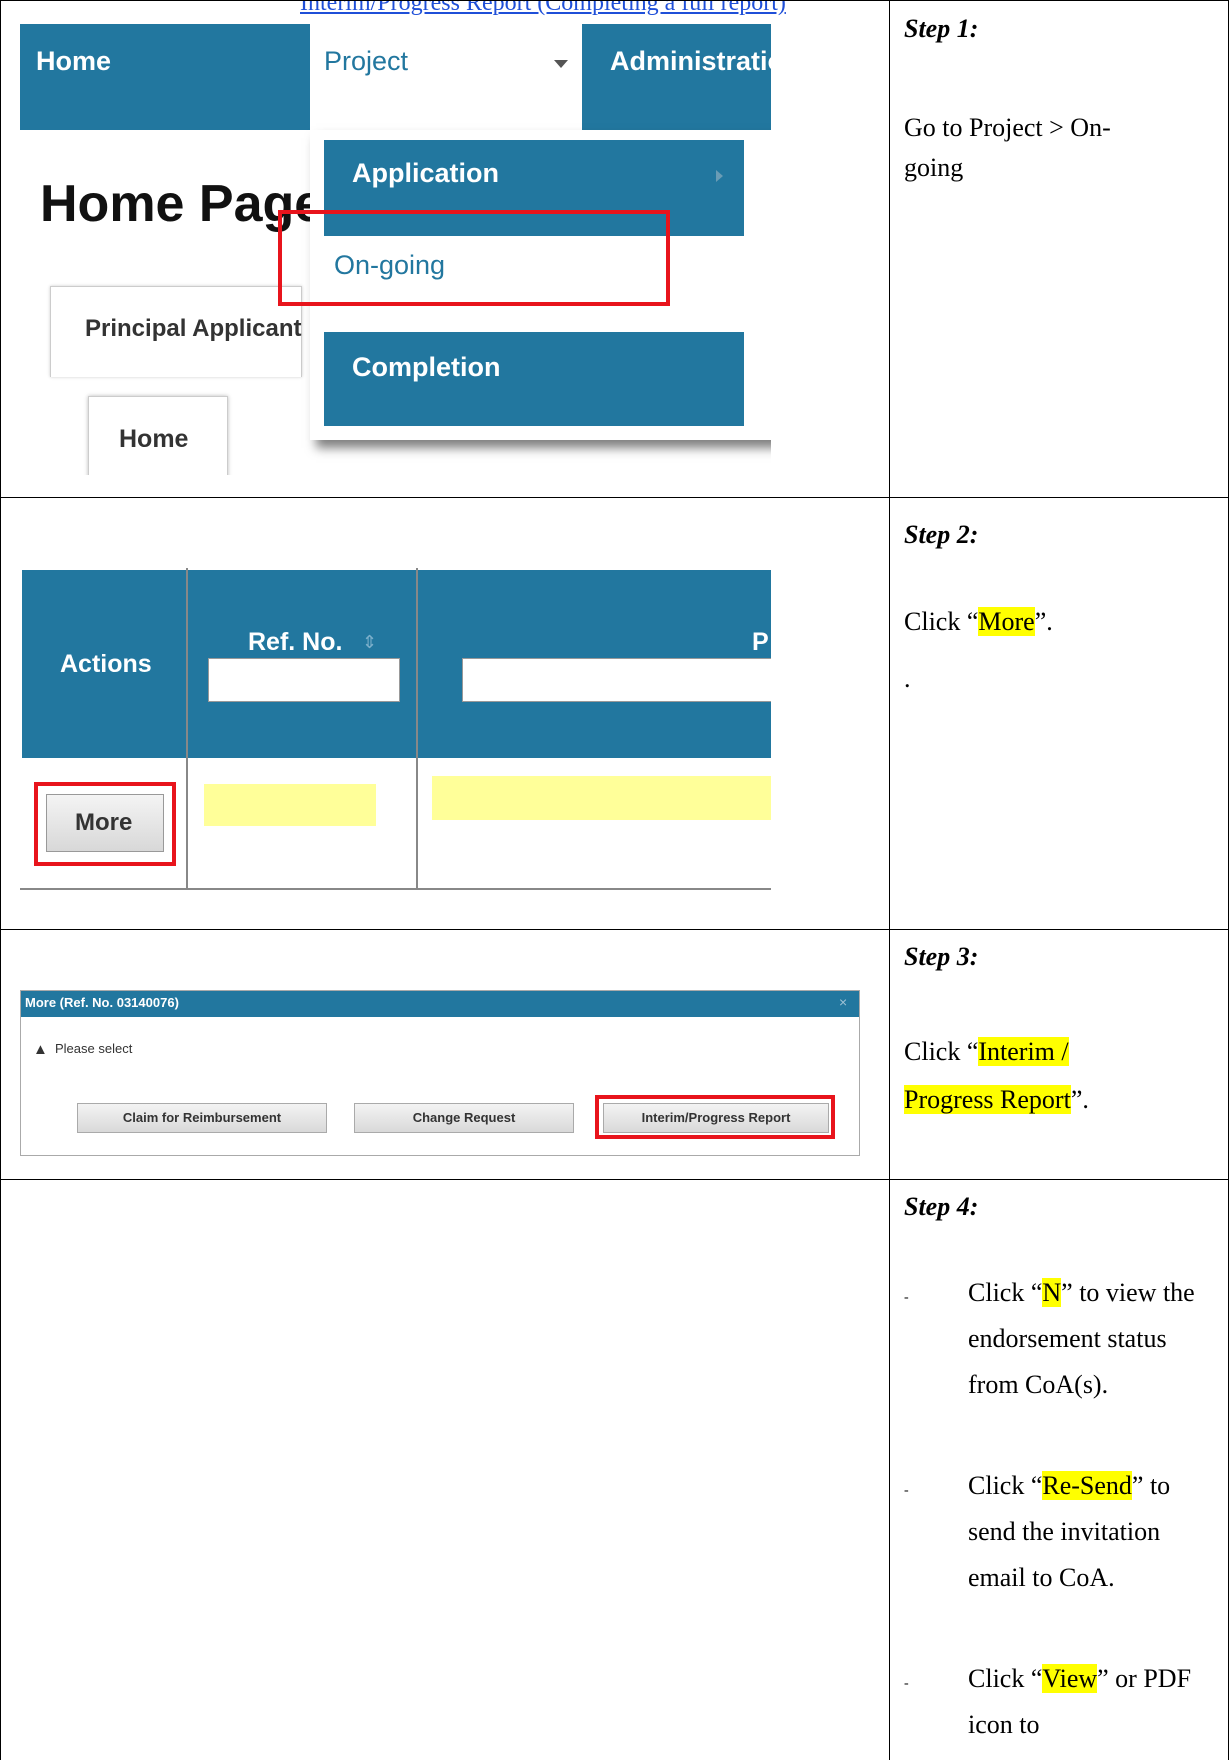 Image resolution: width=1229 pixels, height=1760 pixels. What do you see at coordinates (614, 0) in the screenshot?
I see `table-border-top` at bounding box center [614, 0].